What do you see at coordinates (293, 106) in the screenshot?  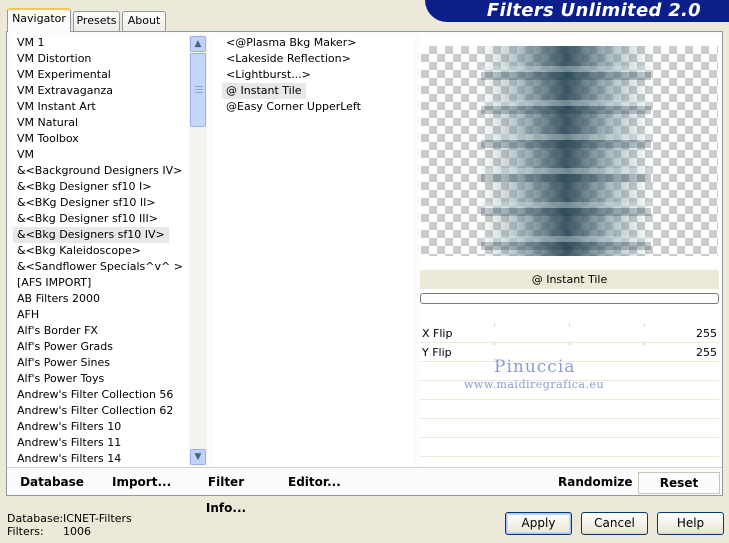 I see `filter-label: @Easy Corner UpperLeft` at bounding box center [293, 106].